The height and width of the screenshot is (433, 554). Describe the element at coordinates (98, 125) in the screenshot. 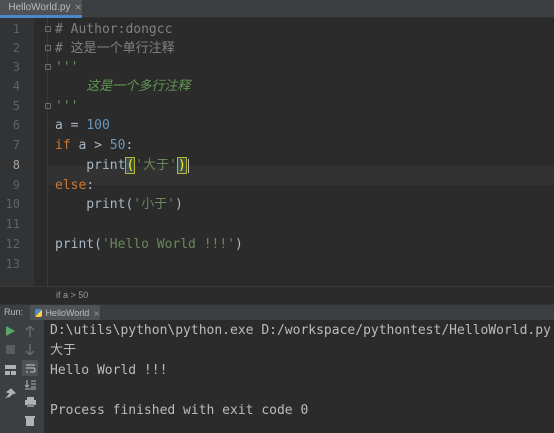

I see `code-token-number: 100` at that location.